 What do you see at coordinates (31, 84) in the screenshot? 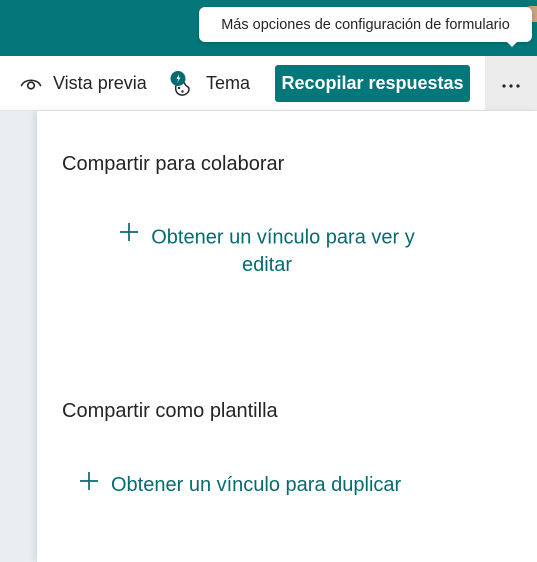
I see `eye-icon` at bounding box center [31, 84].